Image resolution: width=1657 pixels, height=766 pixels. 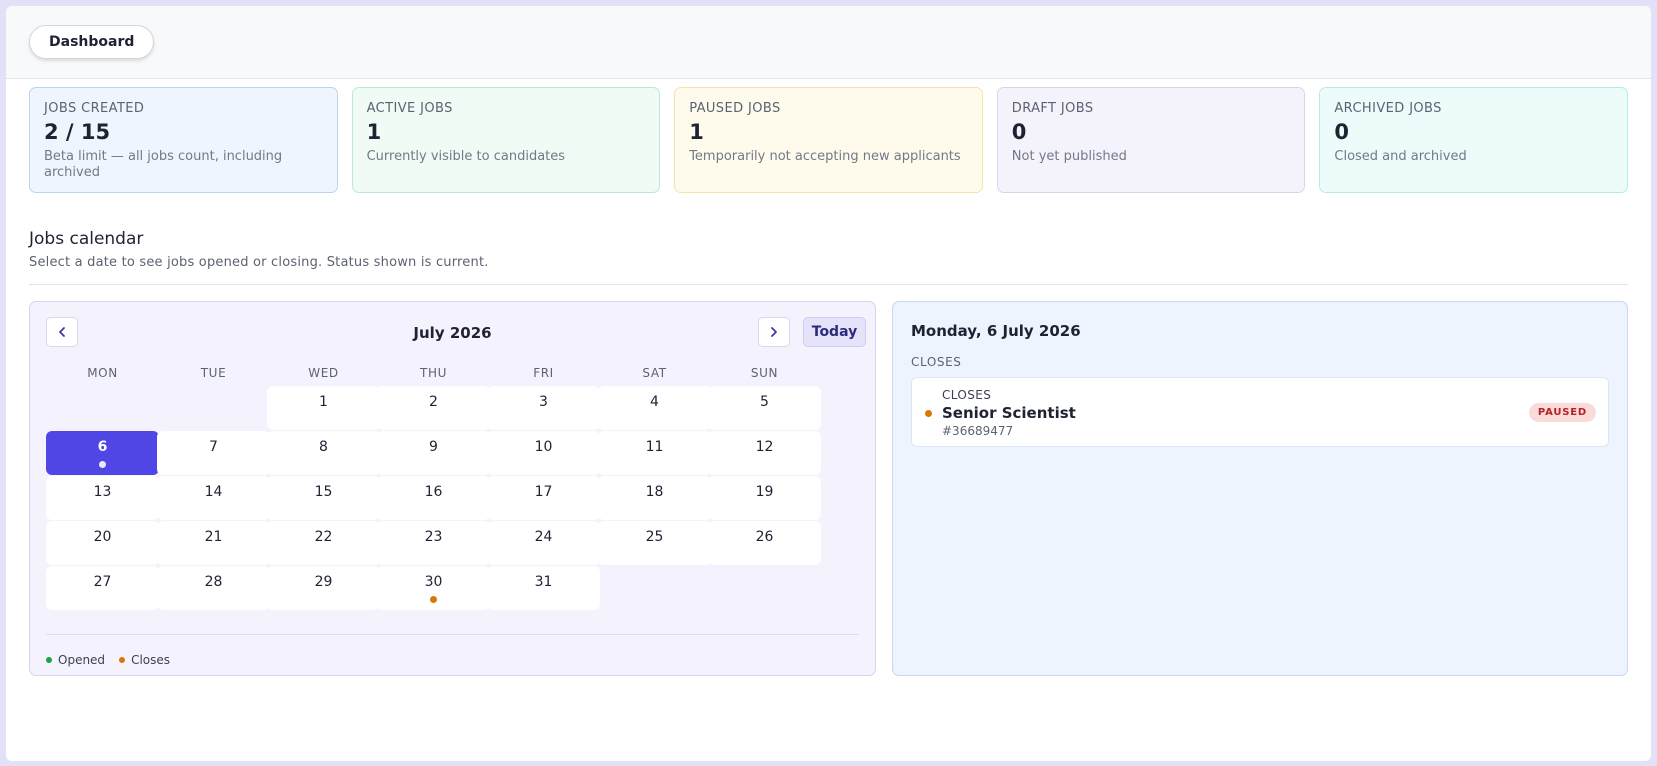 What do you see at coordinates (323, 373) in the screenshot?
I see `weekday-header: WED` at bounding box center [323, 373].